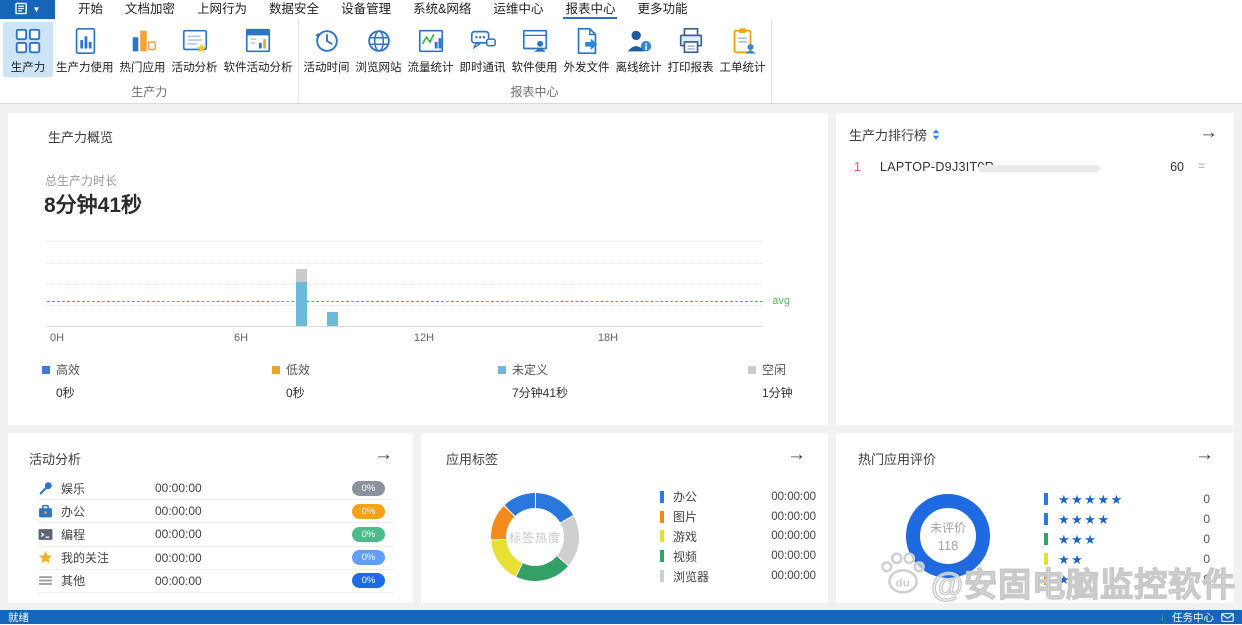 The width and height of the screenshot is (1242, 625). I want to click on person-info-icon, so click(639, 41).